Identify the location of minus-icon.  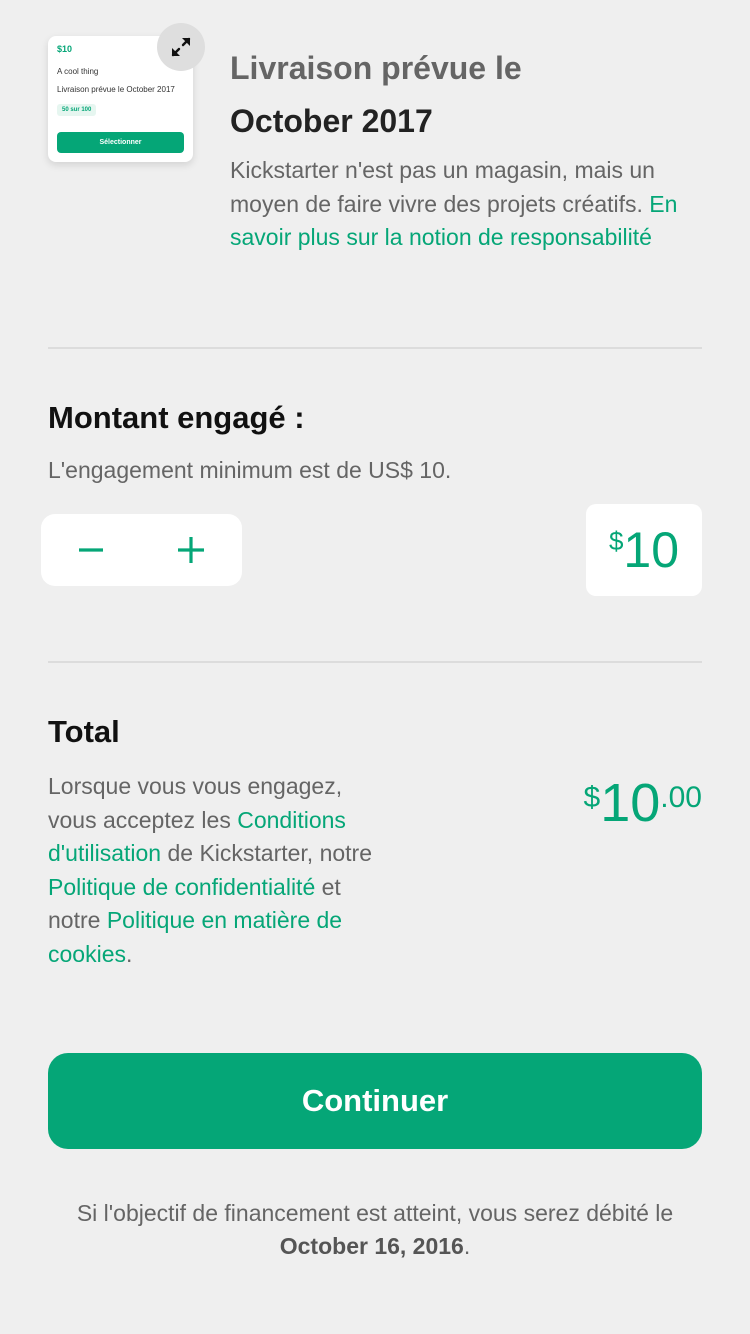
(91, 550).